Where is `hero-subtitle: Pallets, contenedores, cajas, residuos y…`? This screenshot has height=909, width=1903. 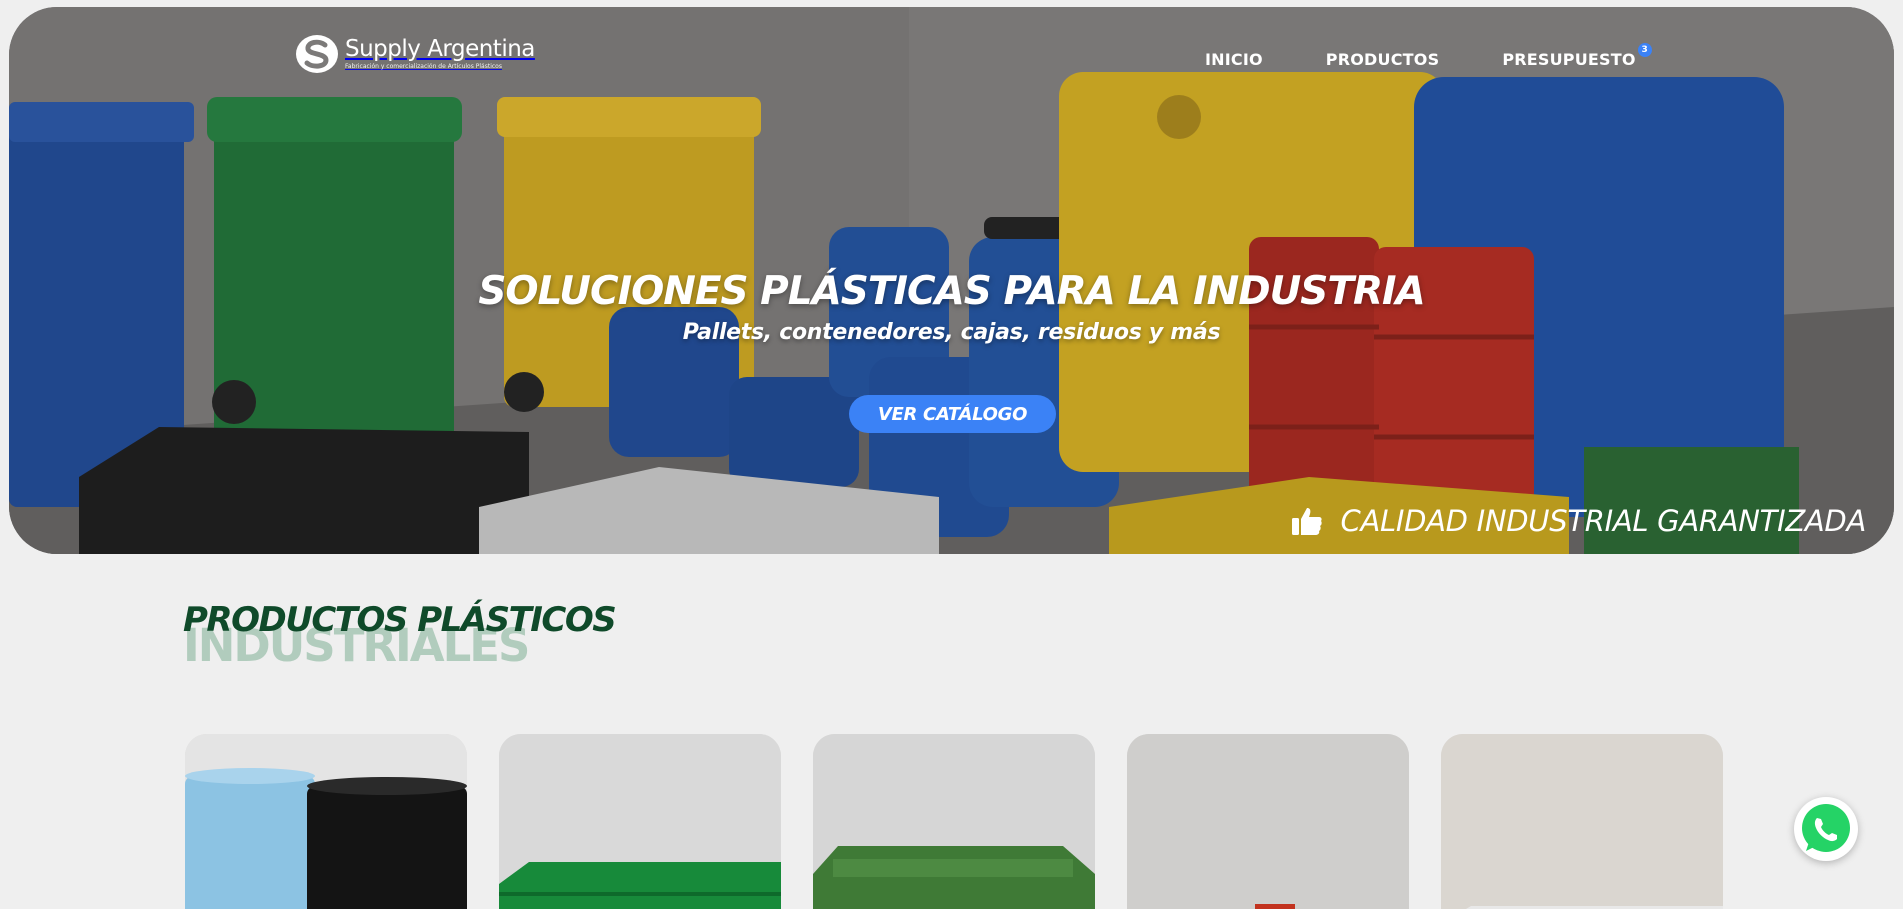 hero-subtitle: Pallets, contenedores, cajas, residuos y… is located at coordinates (951, 332).